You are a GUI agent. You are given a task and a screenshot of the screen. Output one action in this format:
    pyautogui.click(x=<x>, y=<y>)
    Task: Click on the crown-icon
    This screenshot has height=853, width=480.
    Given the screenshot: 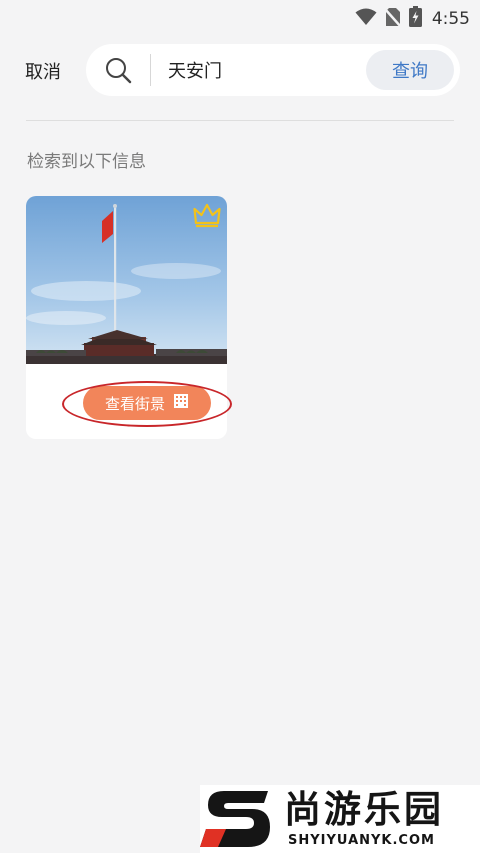 What is the action you would take?
    pyautogui.click(x=207, y=217)
    